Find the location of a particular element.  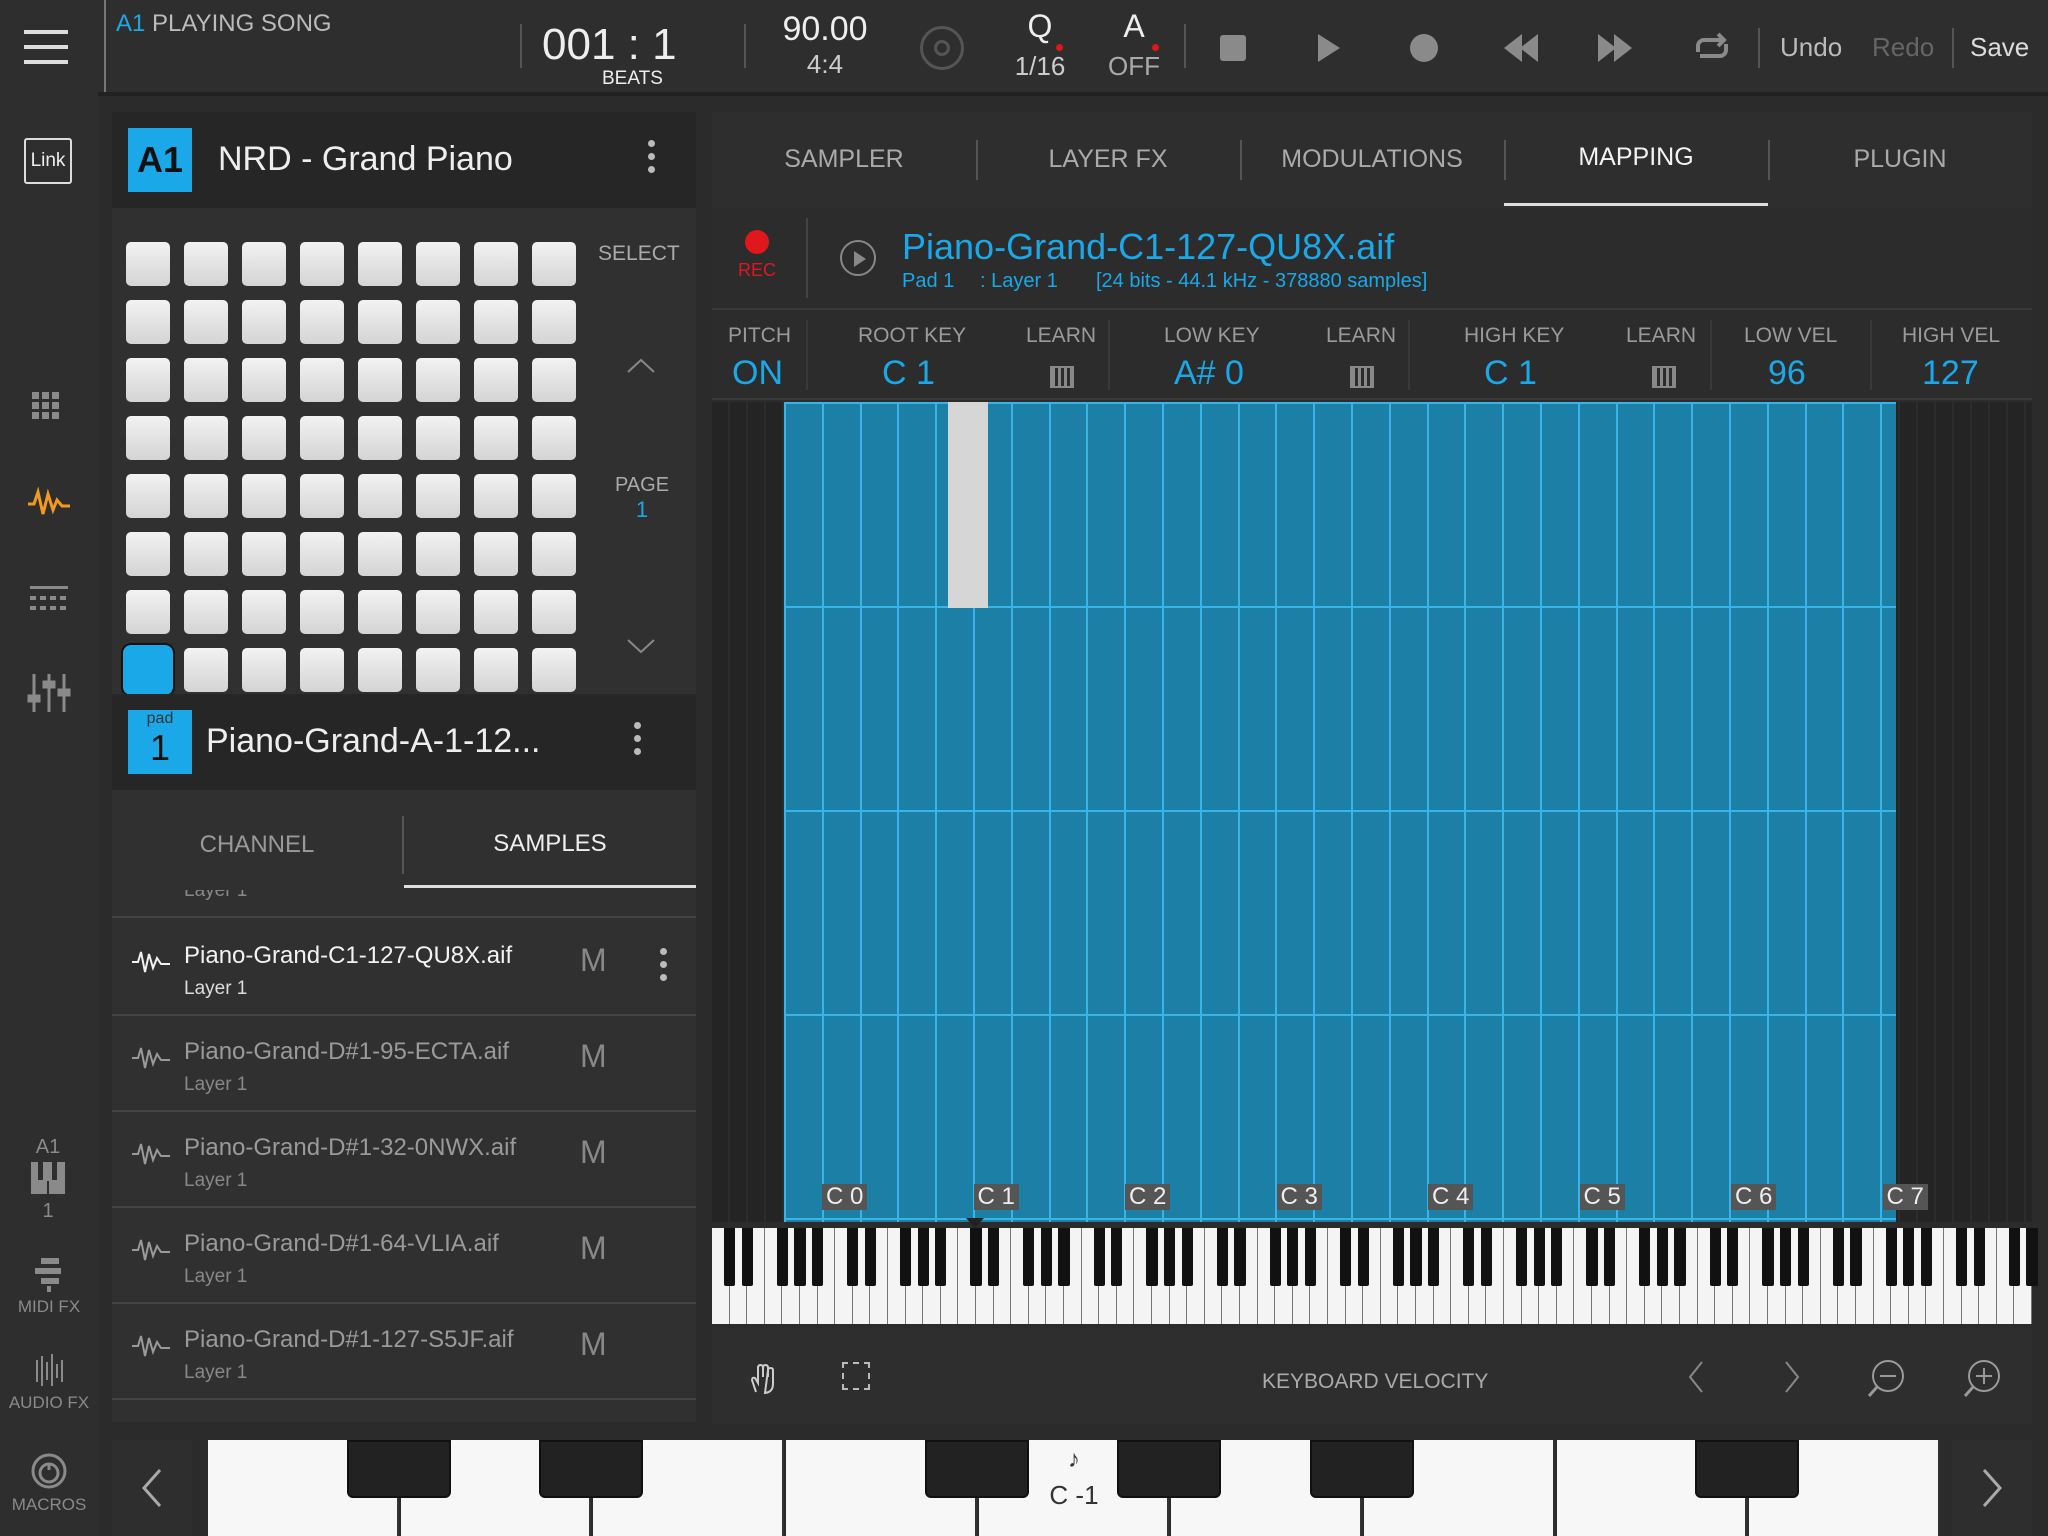

tab-mapping: MAPPING is located at coordinates (1636, 159).